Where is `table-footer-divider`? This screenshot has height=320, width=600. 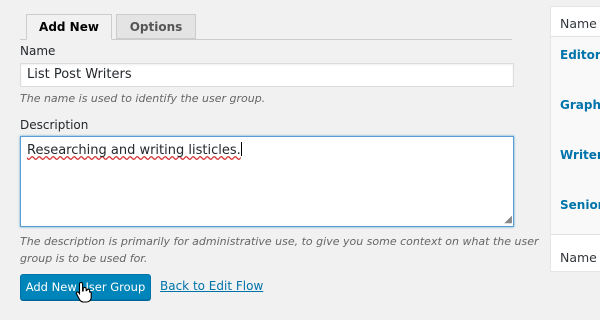
table-footer-divider is located at coordinates (575, 234).